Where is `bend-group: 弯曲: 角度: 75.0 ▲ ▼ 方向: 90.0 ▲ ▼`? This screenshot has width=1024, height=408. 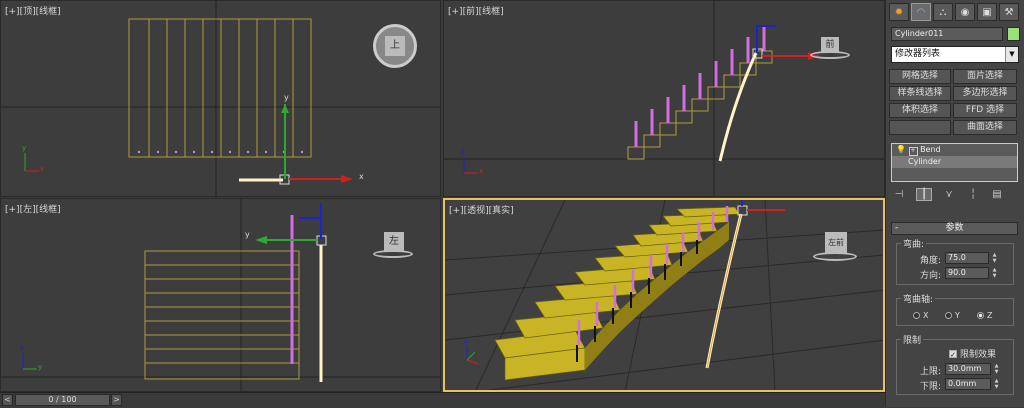 bend-group: 弯曲: 角度: 75.0 ▲ ▼ 方向: 90.0 ▲ ▼ is located at coordinates (955, 261).